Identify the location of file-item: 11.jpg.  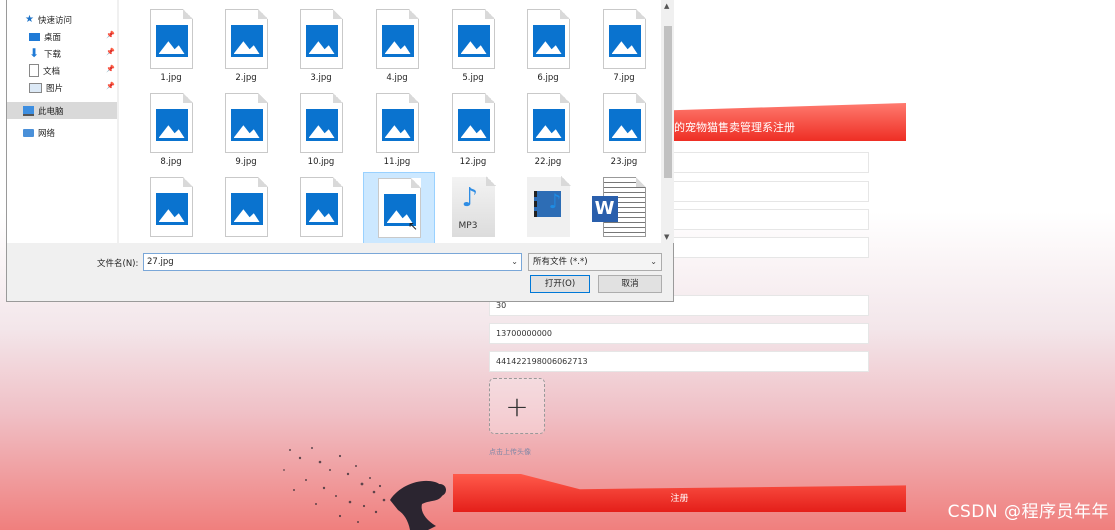
(397, 125).